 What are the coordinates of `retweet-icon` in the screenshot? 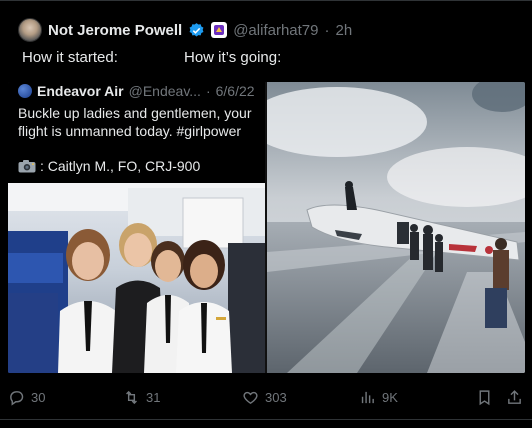 It's located at (131, 397).